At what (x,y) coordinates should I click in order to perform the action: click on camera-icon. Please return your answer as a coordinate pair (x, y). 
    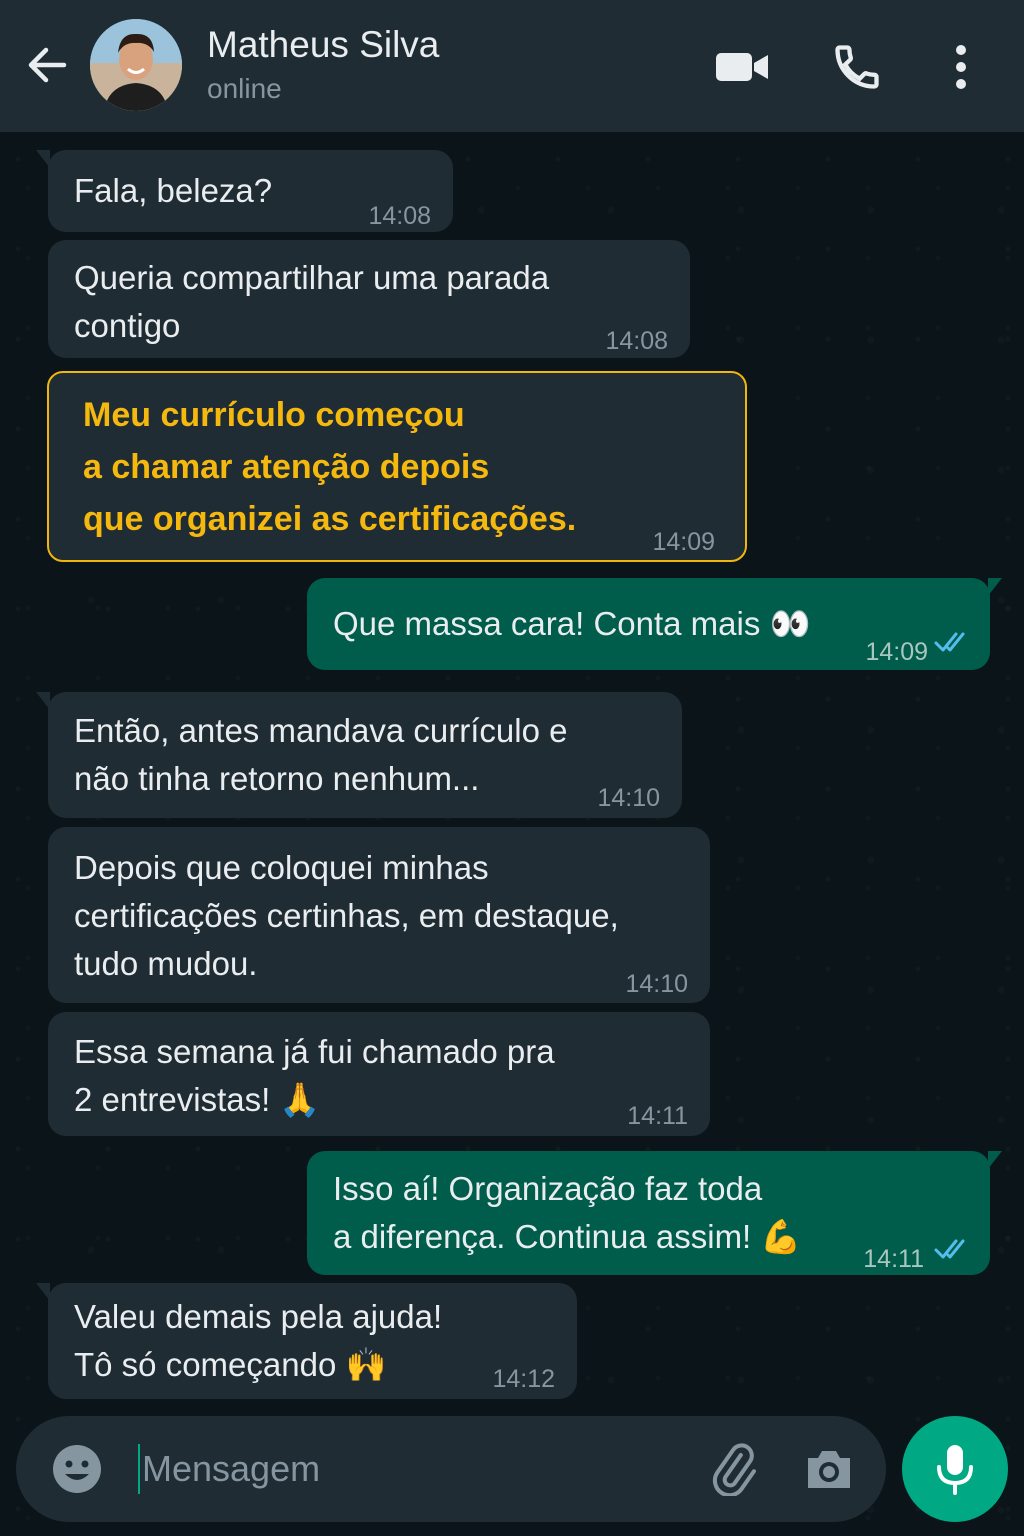
    Looking at the image, I should click on (829, 1469).